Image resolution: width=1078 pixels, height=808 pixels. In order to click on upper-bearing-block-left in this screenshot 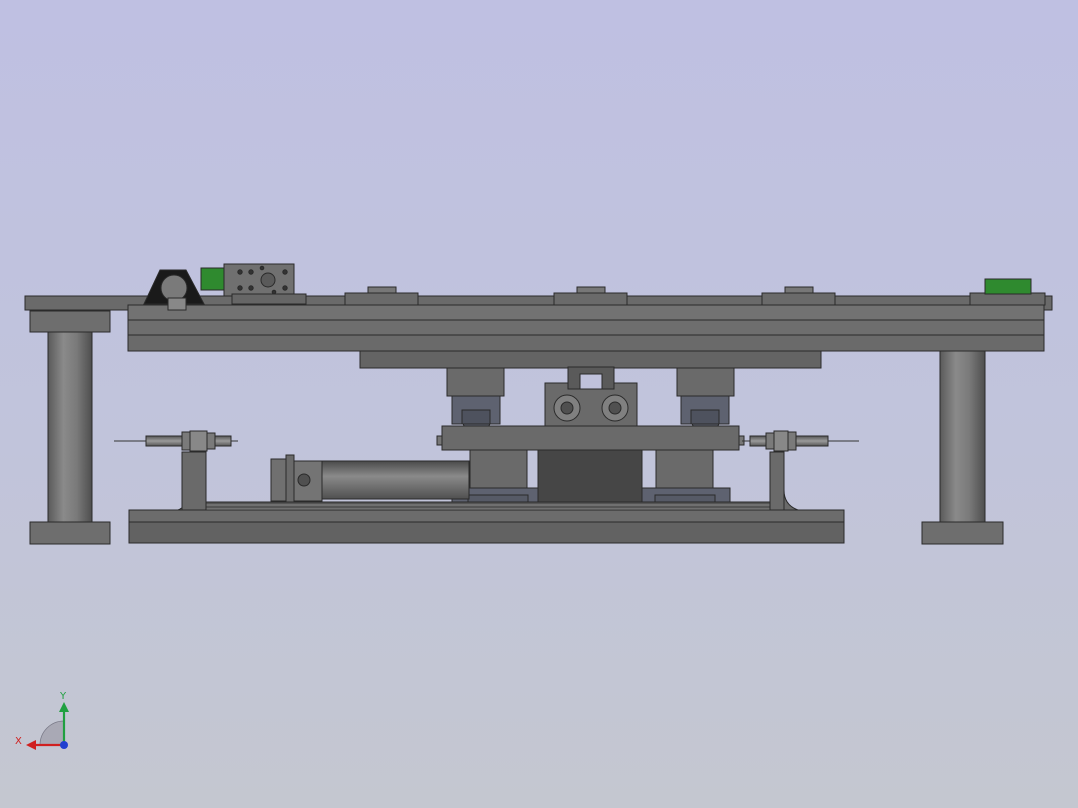, I will do `click(475, 400)`.